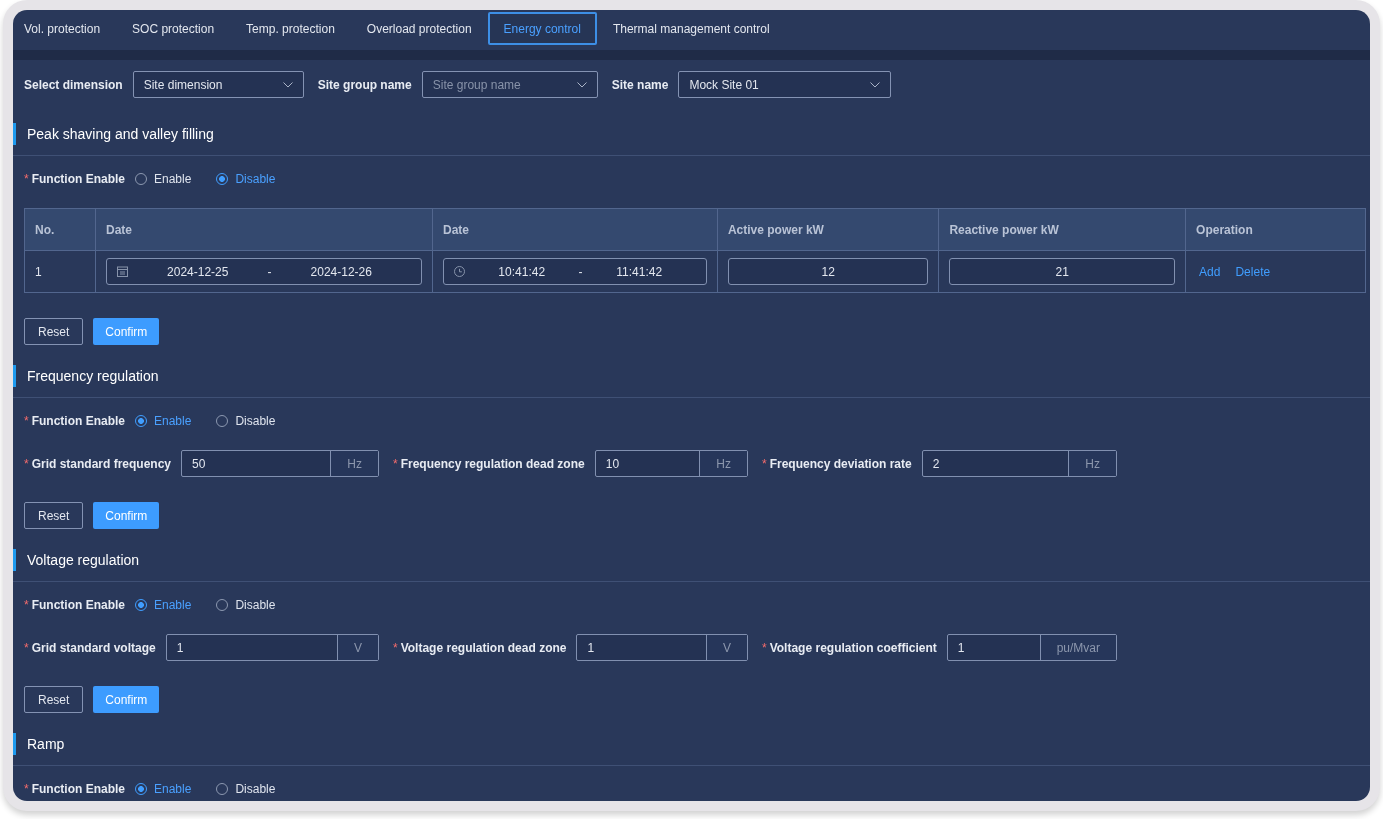  What do you see at coordinates (364, 84) in the screenshot?
I see `filter-label: Site group name` at bounding box center [364, 84].